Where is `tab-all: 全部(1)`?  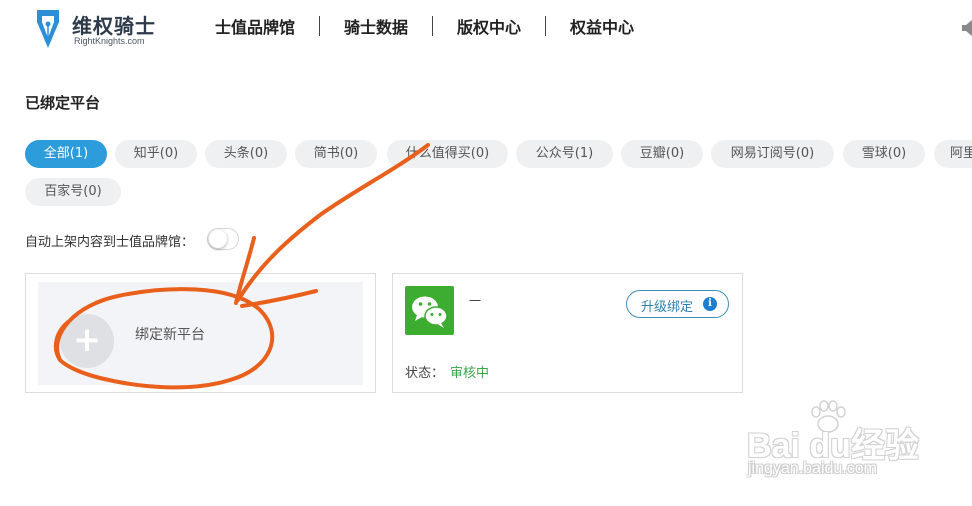
tab-all: 全部(1) is located at coordinates (66, 154).